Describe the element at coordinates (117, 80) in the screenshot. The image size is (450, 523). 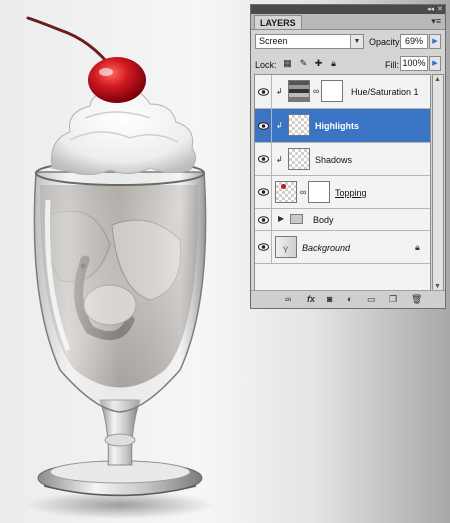
I see `cherry` at that location.